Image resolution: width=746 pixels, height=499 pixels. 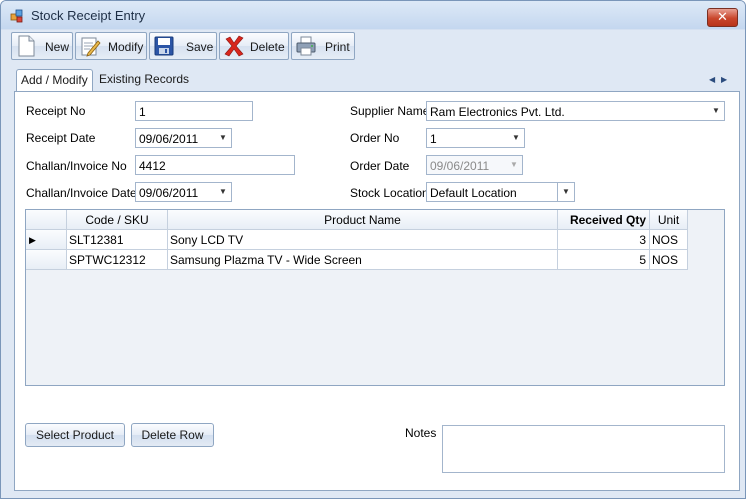 What do you see at coordinates (433, 139) in the screenshot?
I see `order-no-value: 1` at bounding box center [433, 139].